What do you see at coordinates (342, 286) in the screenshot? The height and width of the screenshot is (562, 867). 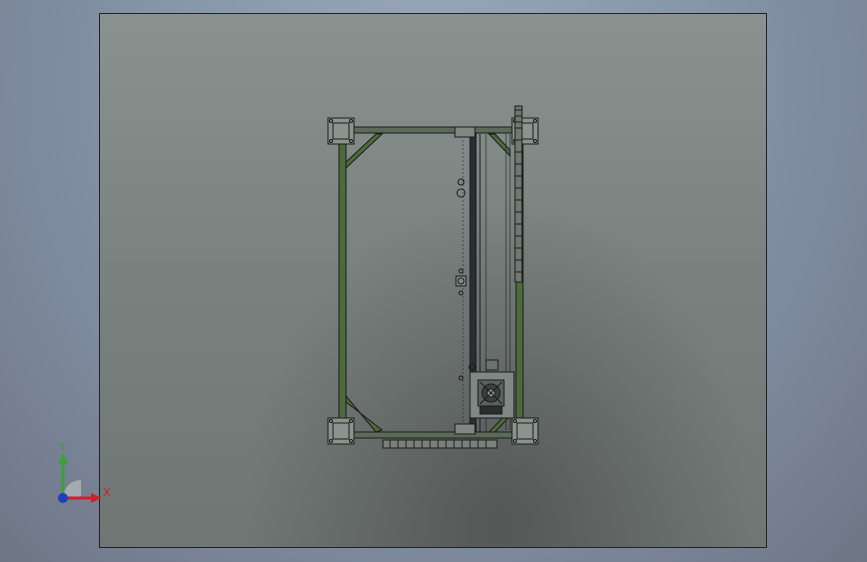 I see `left-rail` at bounding box center [342, 286].